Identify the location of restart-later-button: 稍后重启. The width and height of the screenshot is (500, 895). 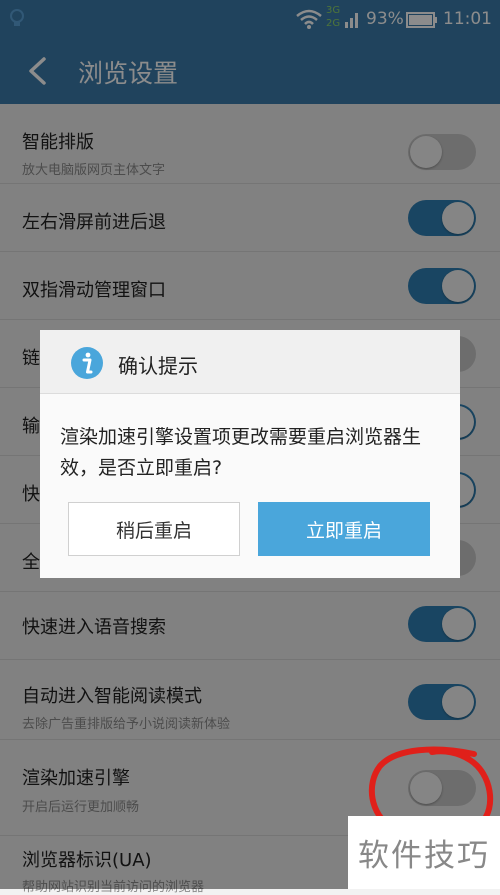
(154, 529).